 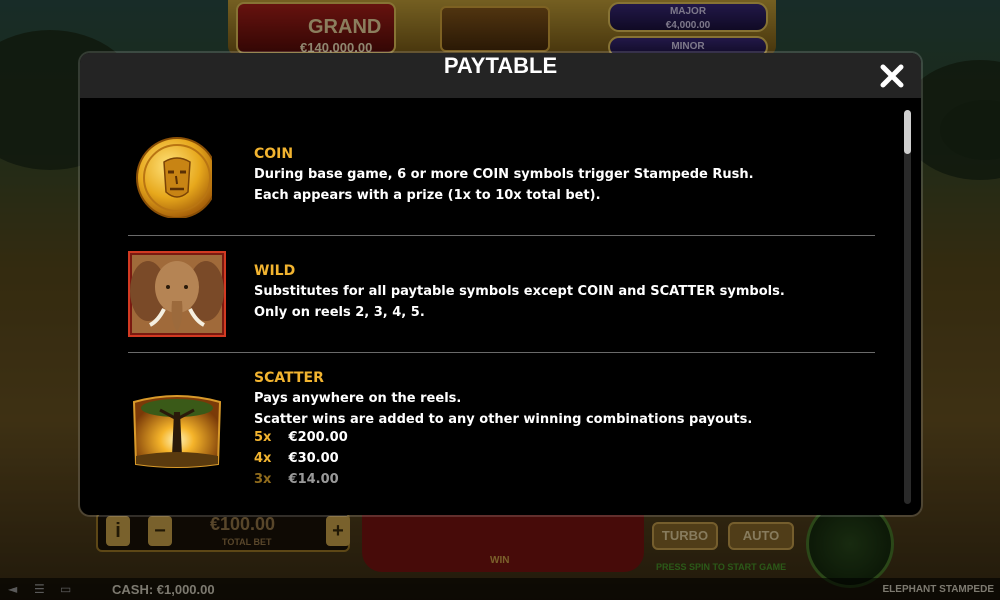 What do you see at coordinates (177, 294) in the screenshot?
I see `wild-elephant-symbol-icon` at bounding box center [177, 294].